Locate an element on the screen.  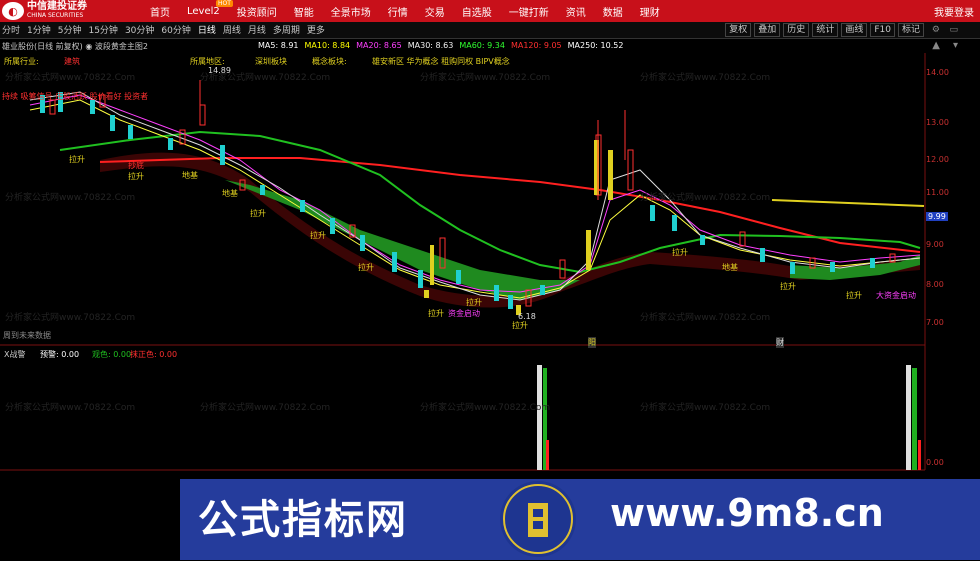
period-30m: 30分钟 is located at coordinates (139, 29).